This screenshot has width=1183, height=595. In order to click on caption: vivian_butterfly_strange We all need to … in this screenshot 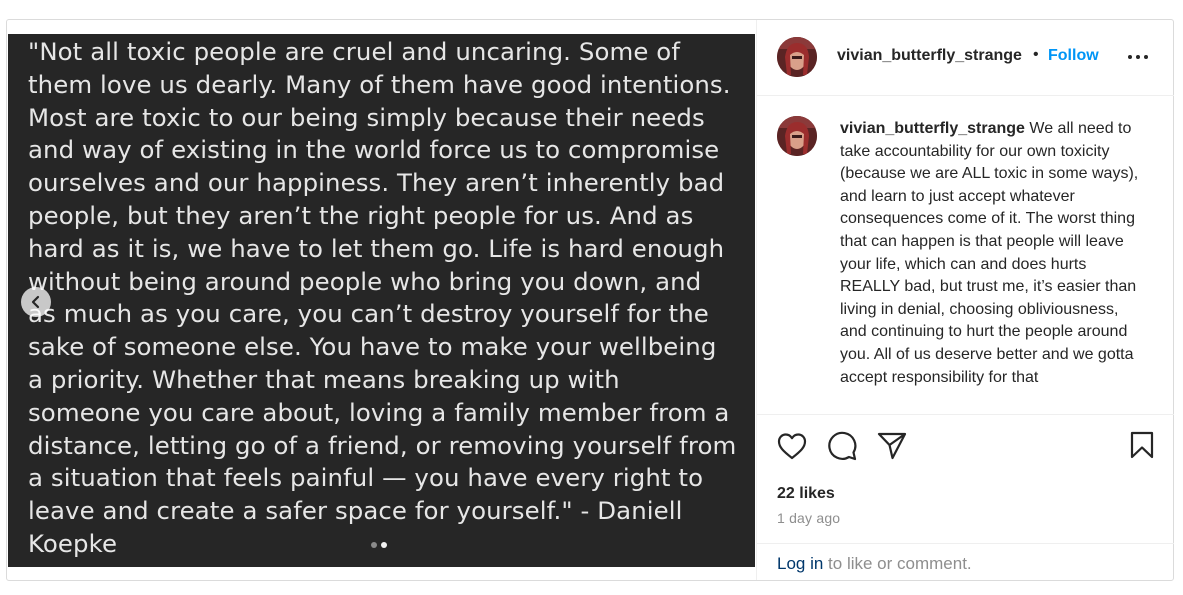, I will do `click(990, 253)`.